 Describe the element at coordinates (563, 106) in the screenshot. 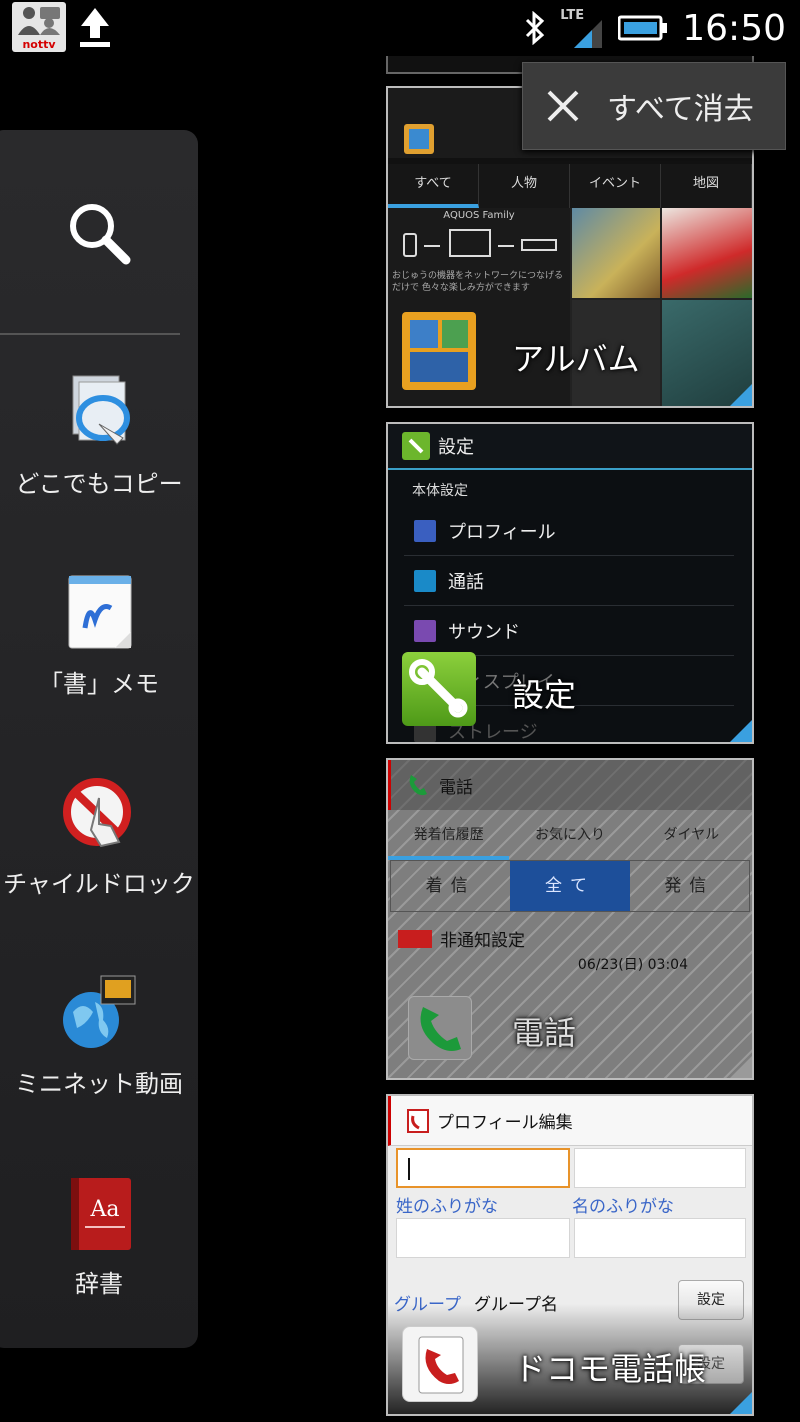

I see `close-icon` at that location.